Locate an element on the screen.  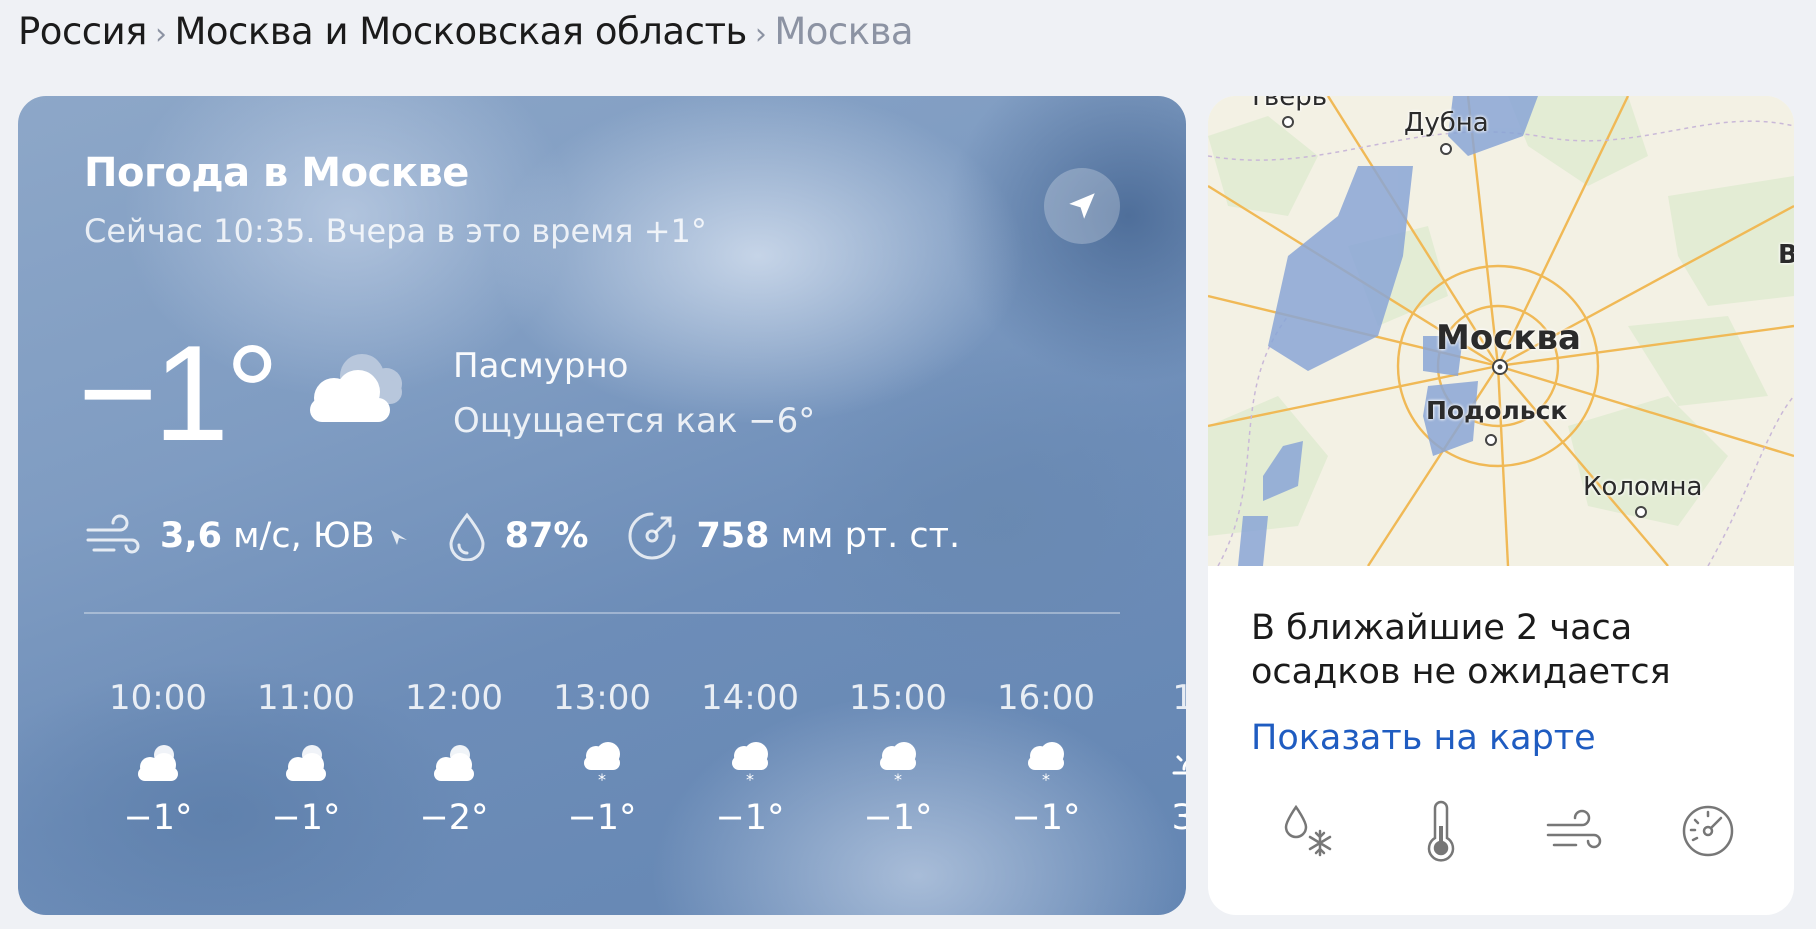
hour-time: 10:00 is located at coordinates (158, 698).